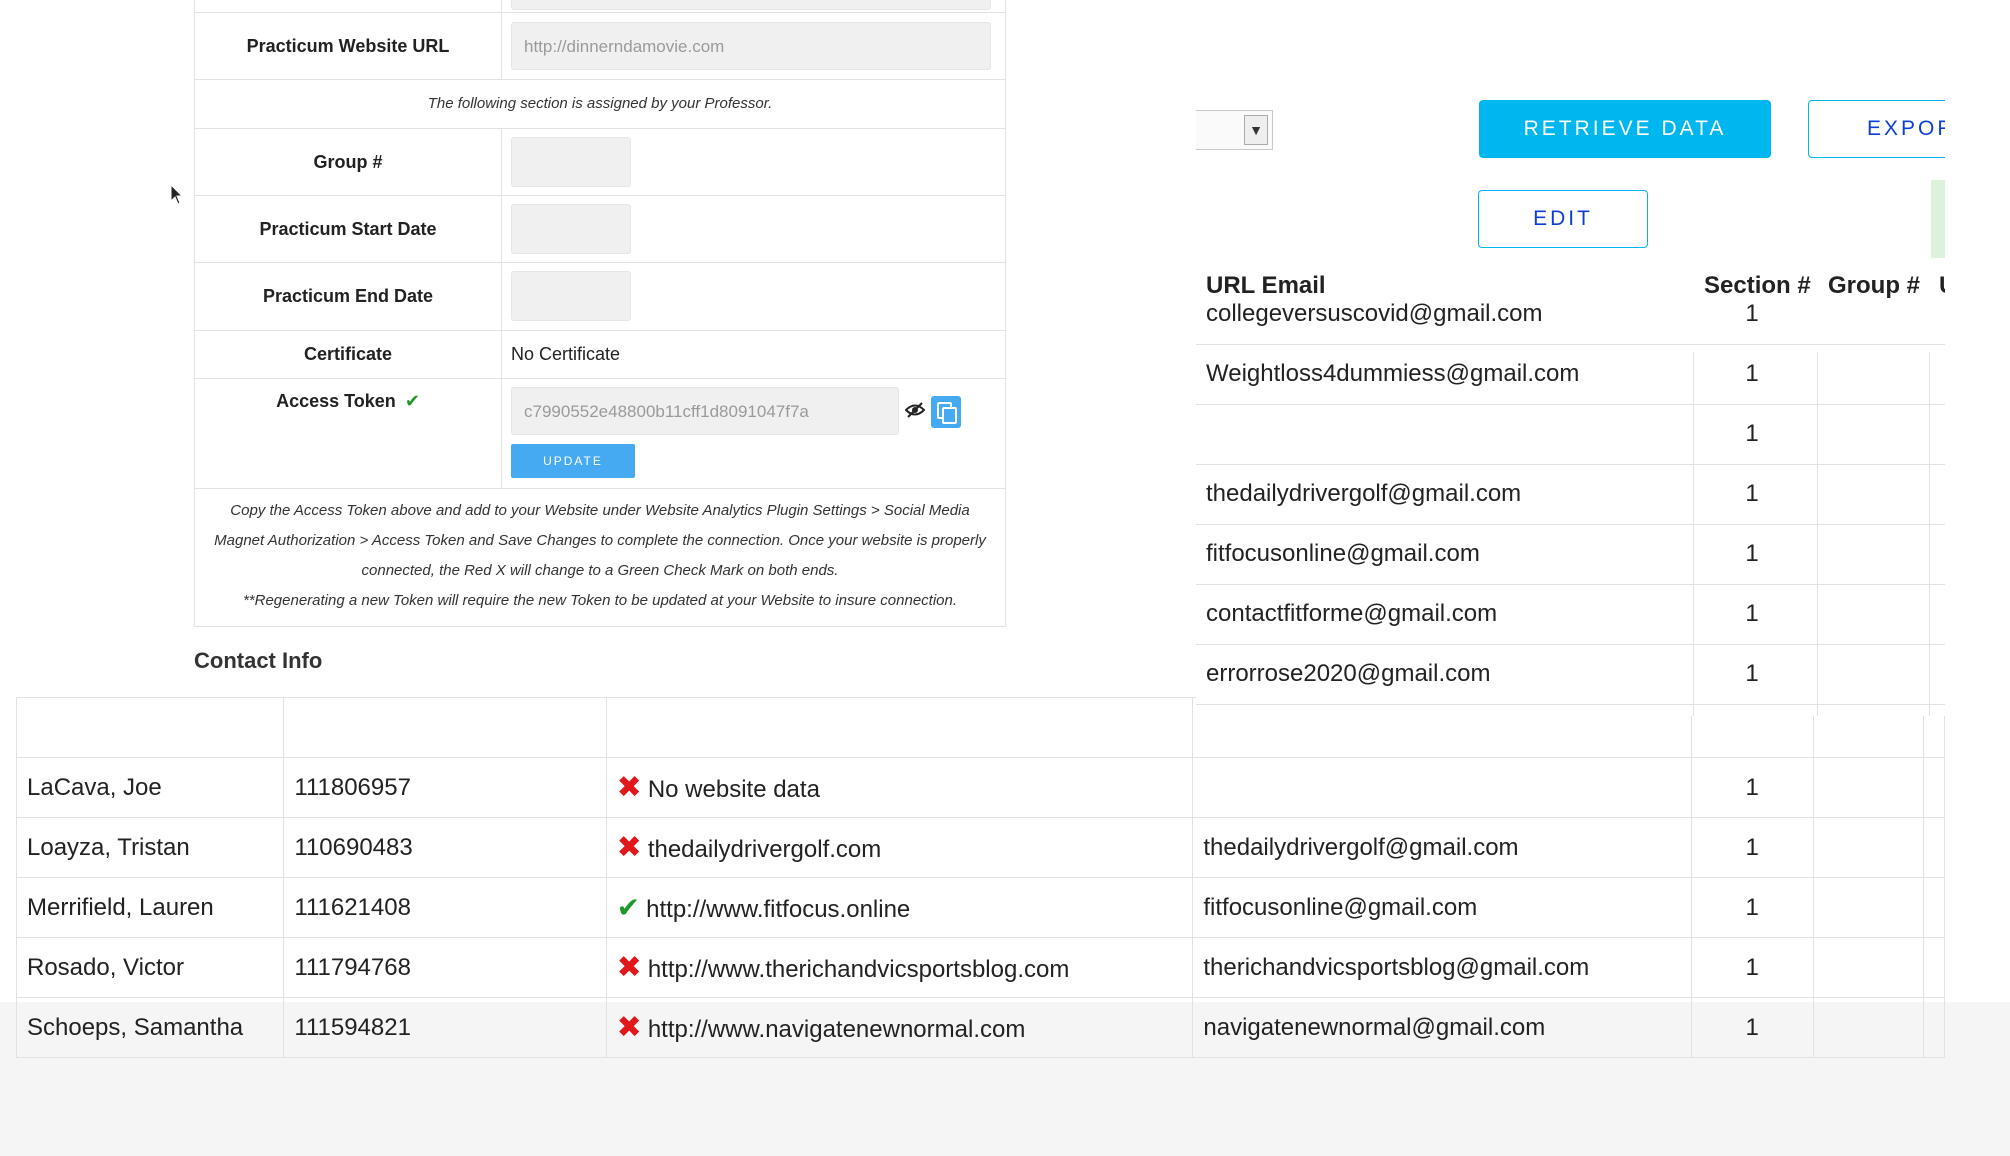  Describe the element at coordinates (1570, 85) in the screenshot. I see `toolbar: ▼ RETRIEVE DATA EXPORT` at that location.